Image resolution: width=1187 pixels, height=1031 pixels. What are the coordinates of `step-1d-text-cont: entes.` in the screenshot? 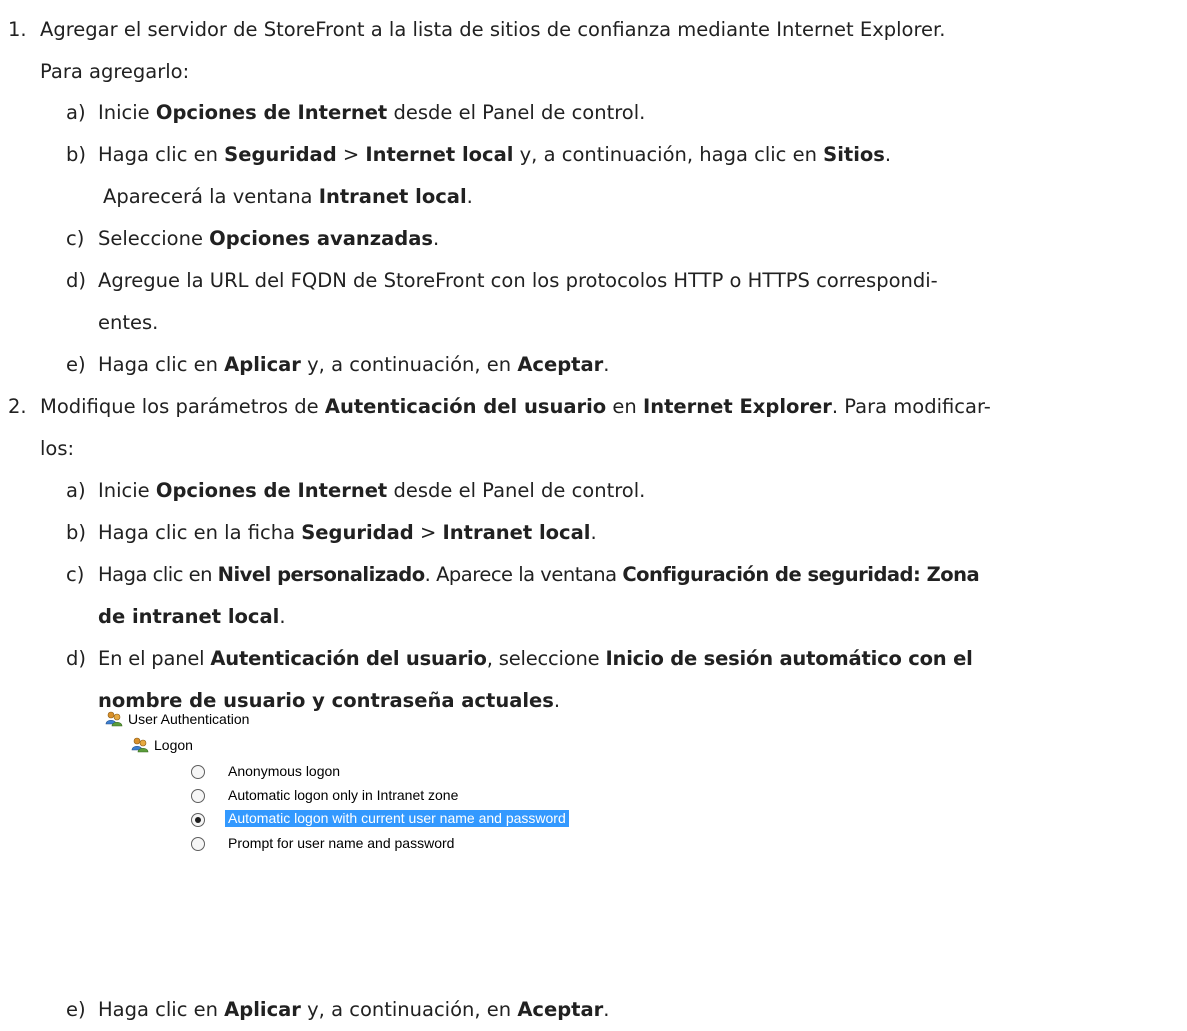 It's located at (128, 322).